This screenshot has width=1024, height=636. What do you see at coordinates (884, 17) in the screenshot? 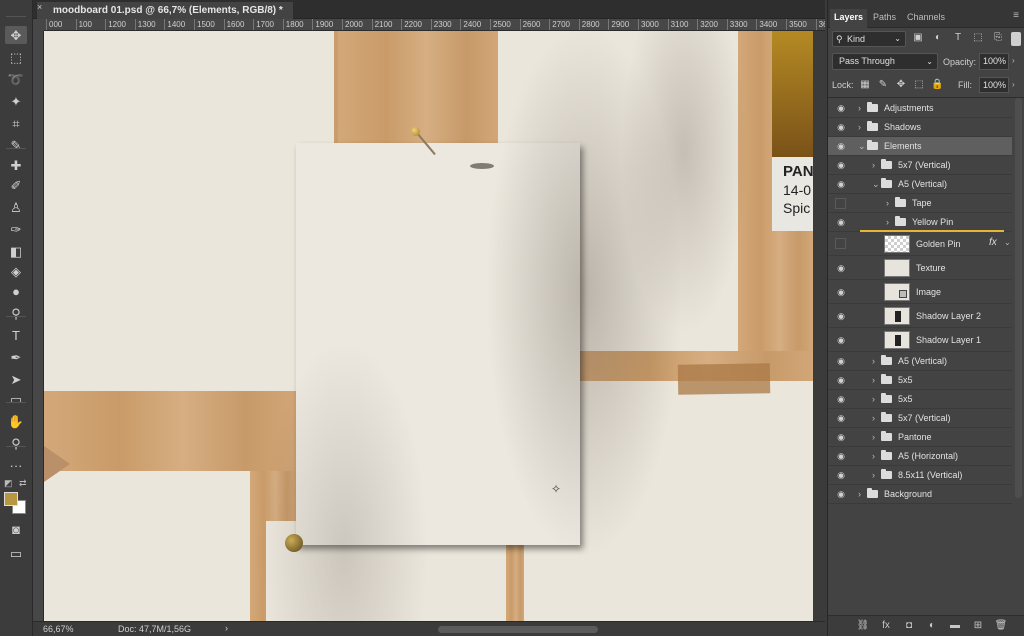
I see `tab-paths: Paths` at bounding box center [884, 17].